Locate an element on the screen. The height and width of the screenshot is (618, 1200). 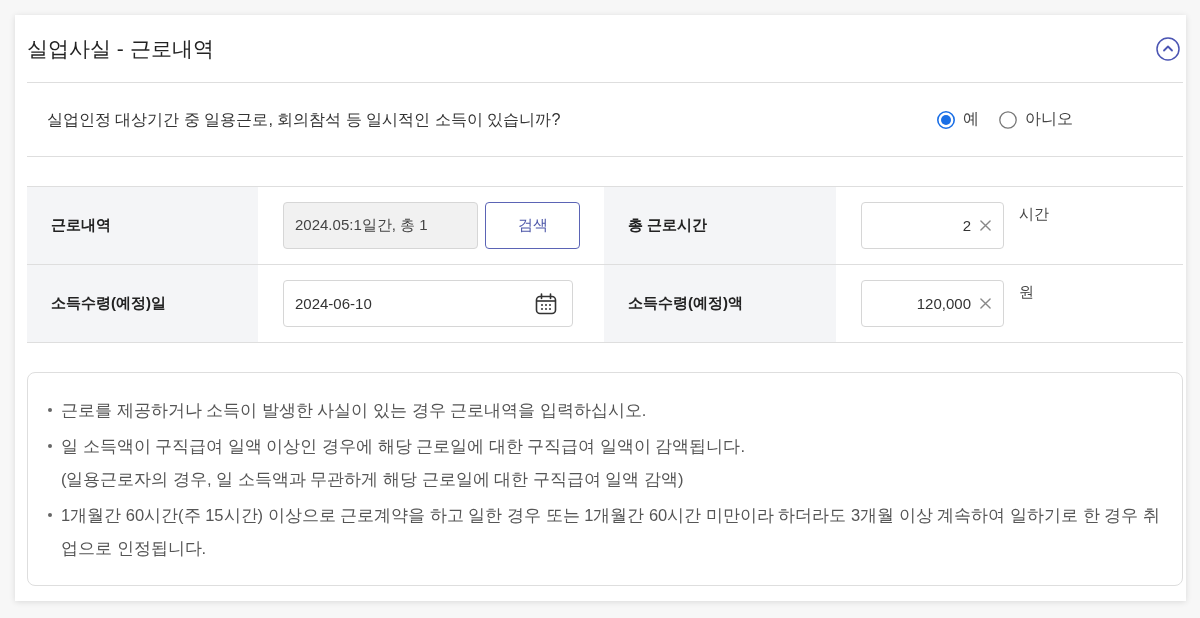
question-text: 실업인정 대상기간 중 일용근로, 회의참석 등 일시적인 소득이 있습니까? is located at coordinates (304, 119).